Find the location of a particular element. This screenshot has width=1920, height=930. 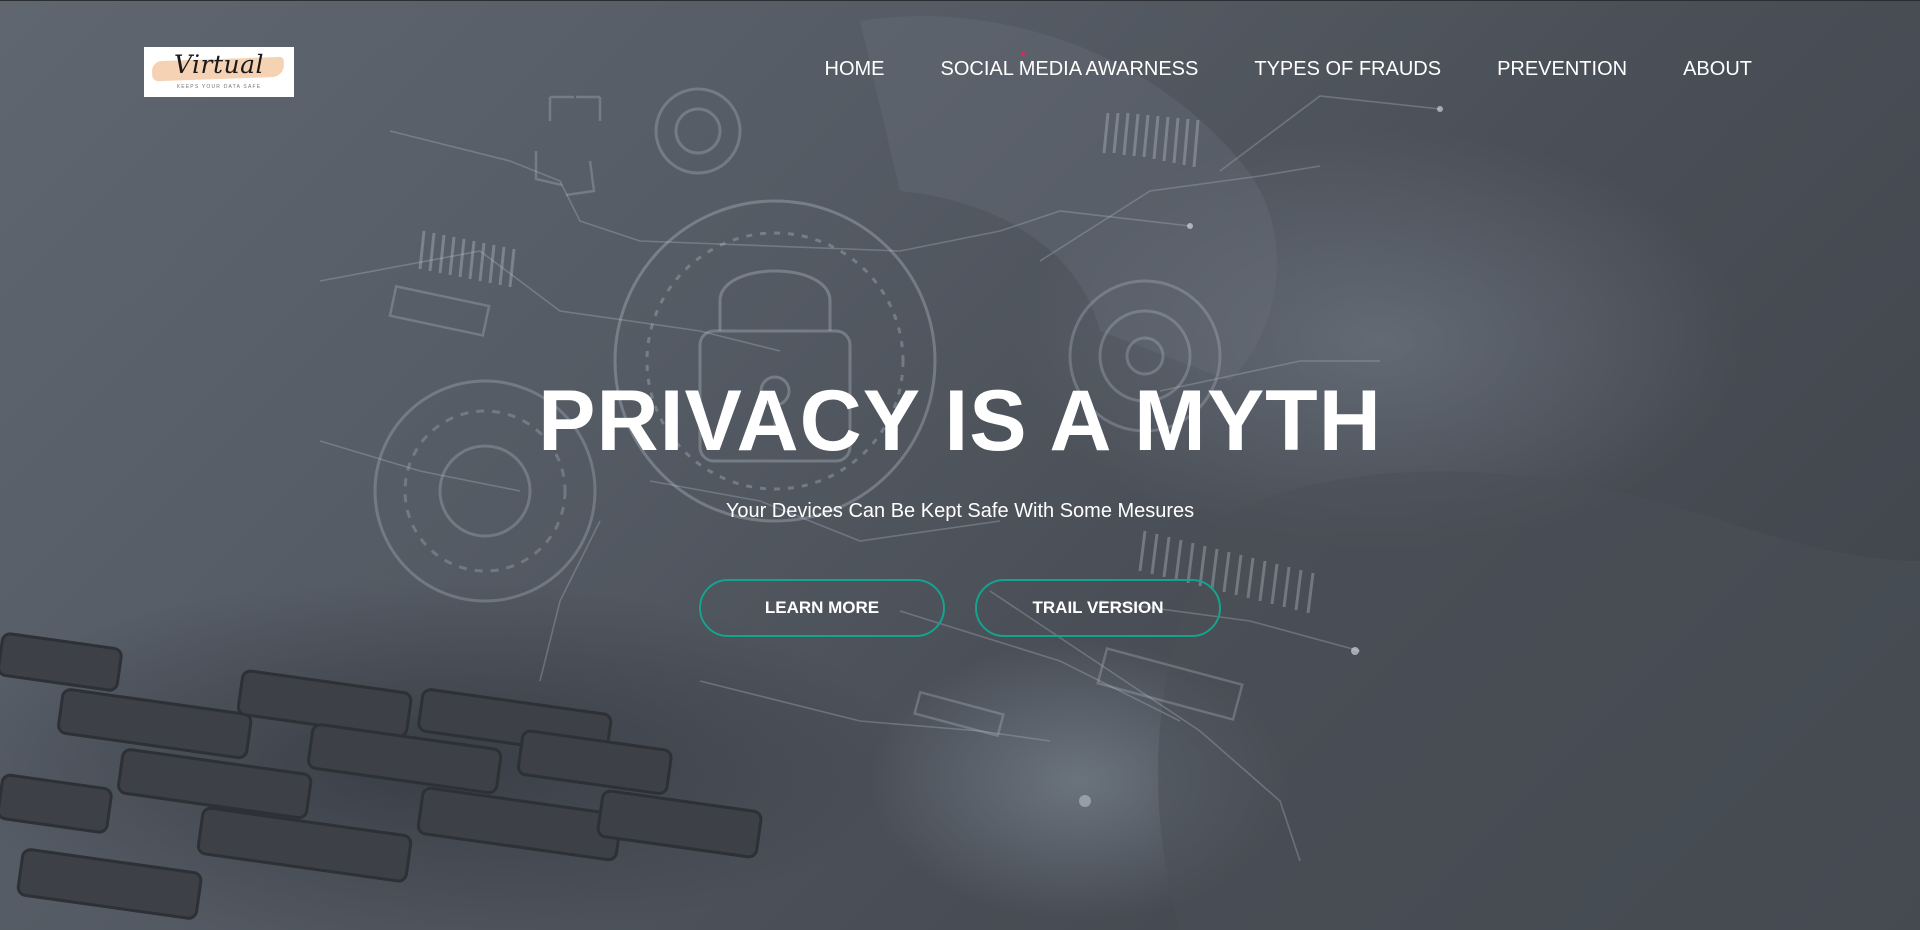

logo-tagline: KEEPS YOUR DATA SAFE is located at coordinates (219, 87).